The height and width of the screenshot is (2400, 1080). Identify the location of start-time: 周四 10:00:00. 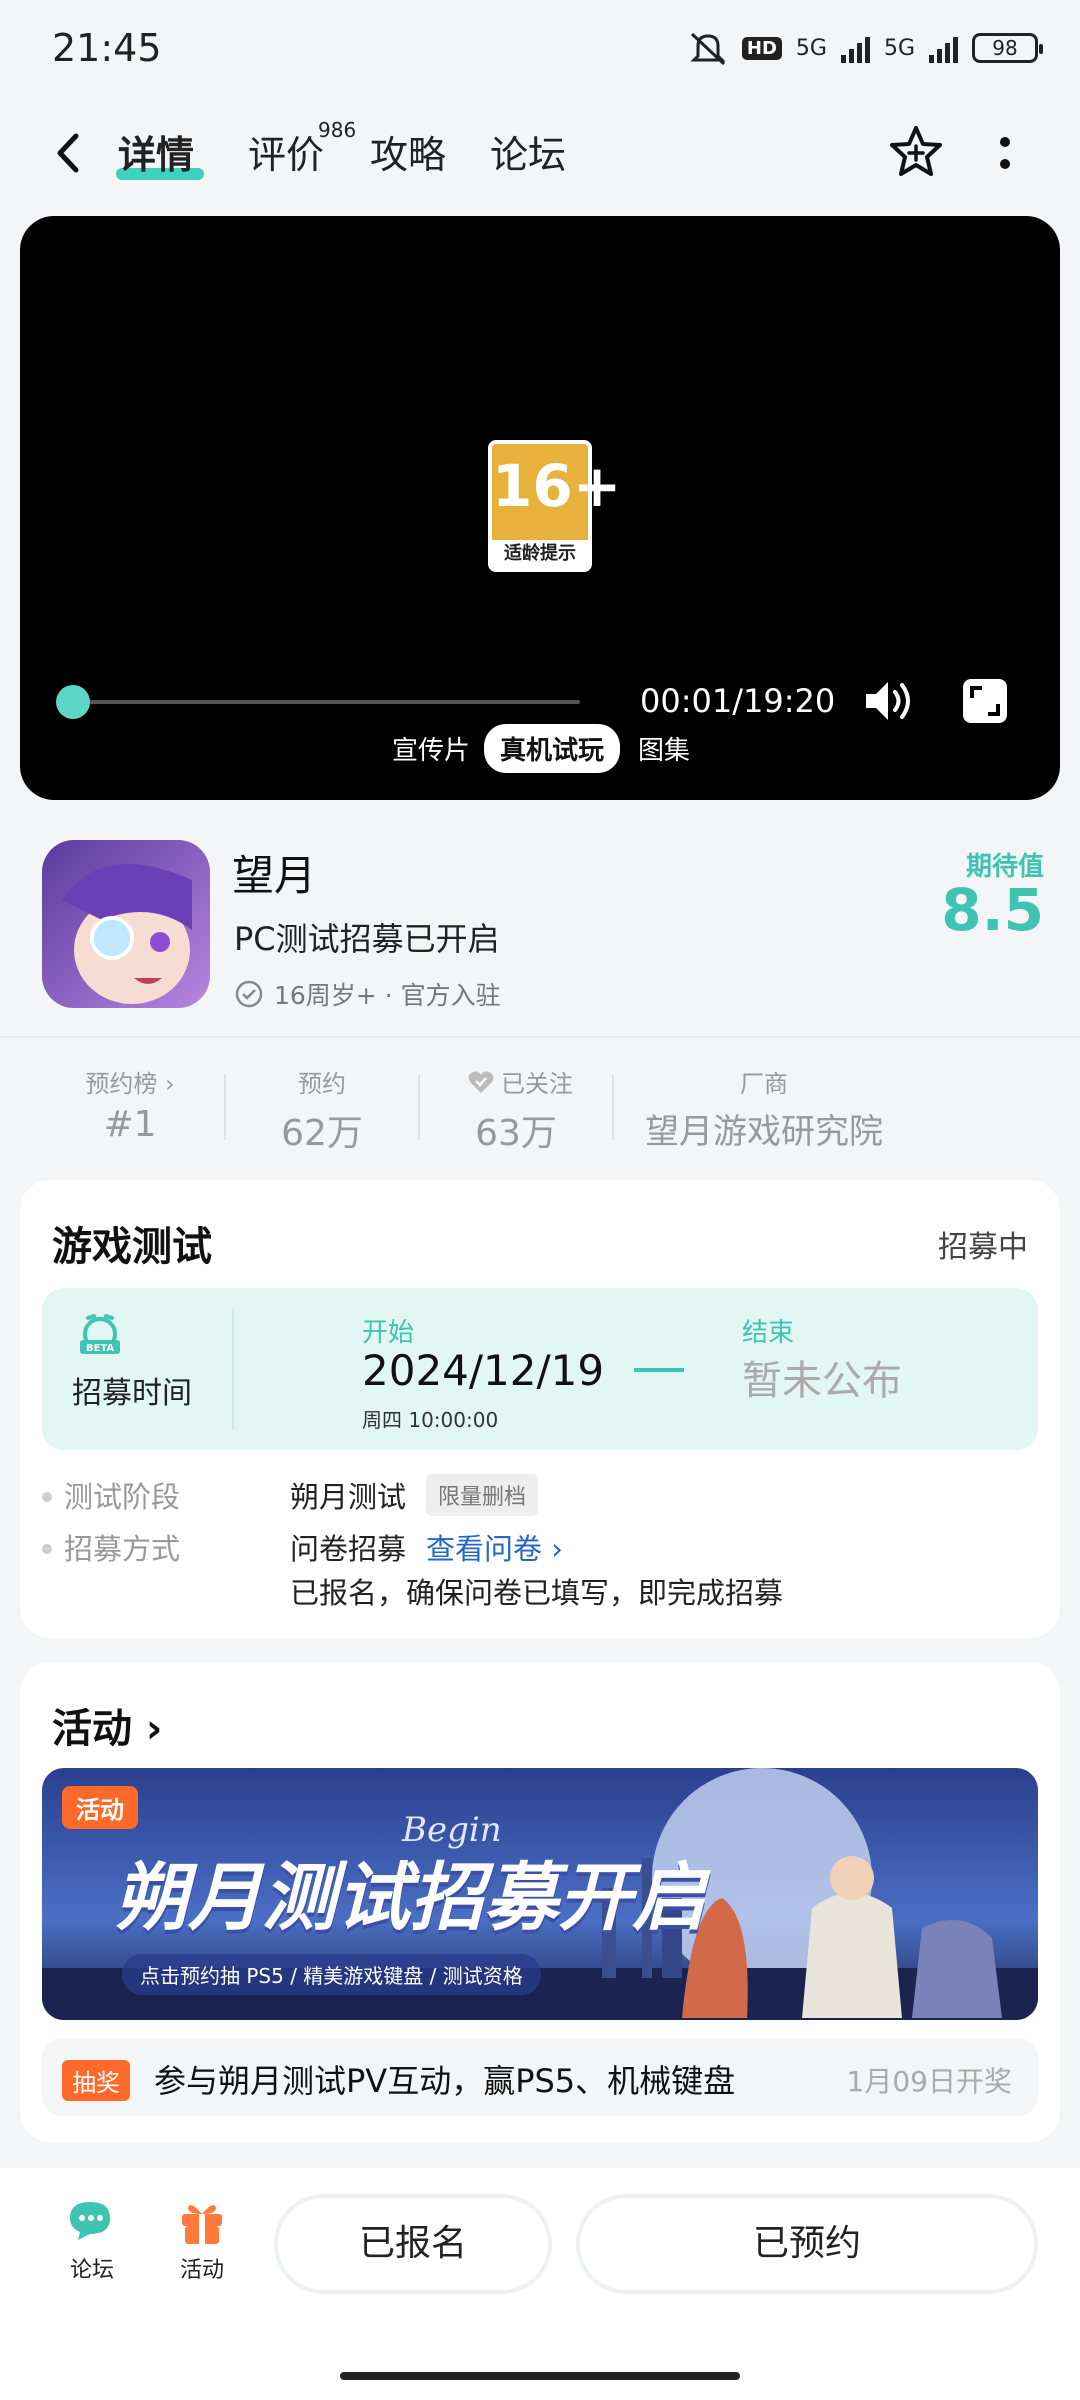
(430, 1420).